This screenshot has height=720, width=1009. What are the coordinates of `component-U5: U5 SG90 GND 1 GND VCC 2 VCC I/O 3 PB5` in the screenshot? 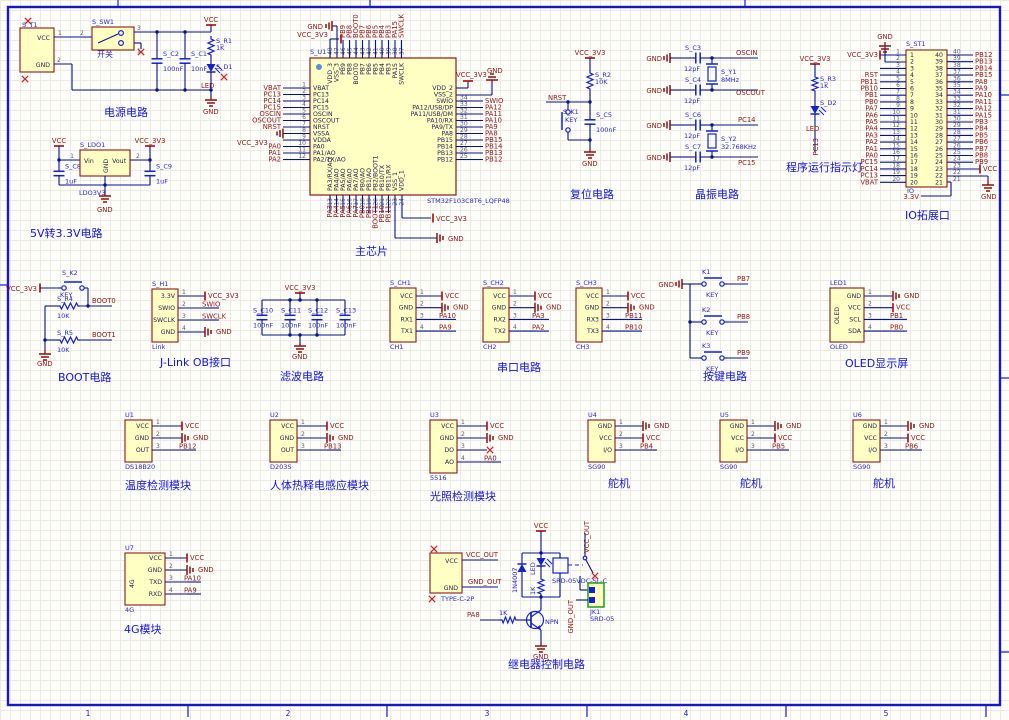 It's located at (760, 441).